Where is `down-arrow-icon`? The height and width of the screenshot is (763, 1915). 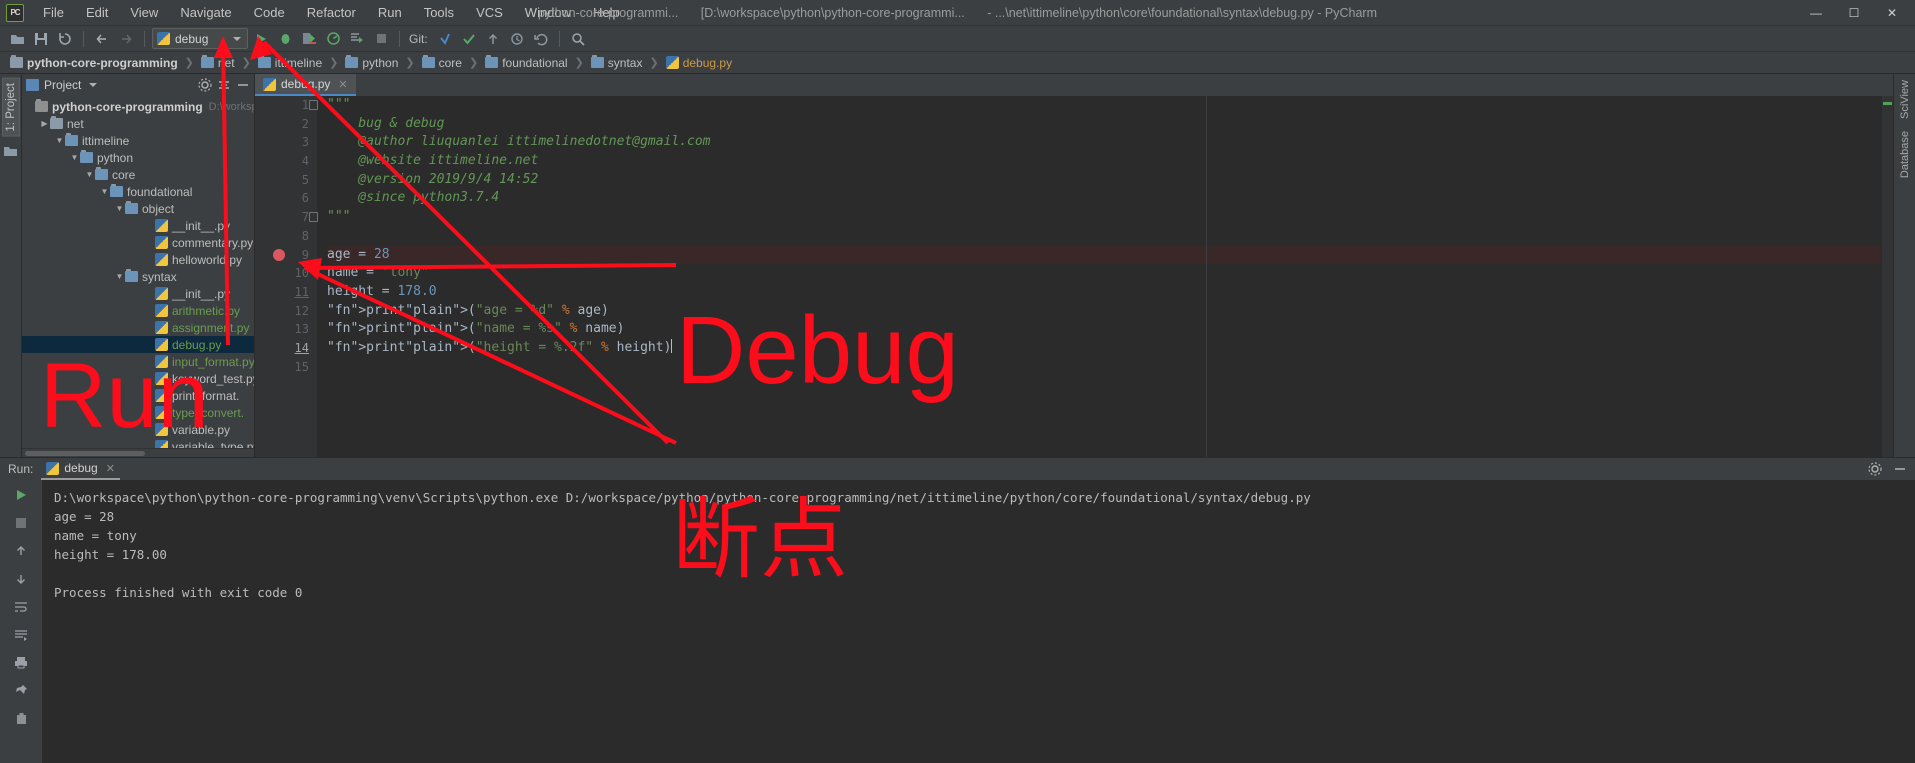 down-arrow-icon is located at coordinates (21, 578).